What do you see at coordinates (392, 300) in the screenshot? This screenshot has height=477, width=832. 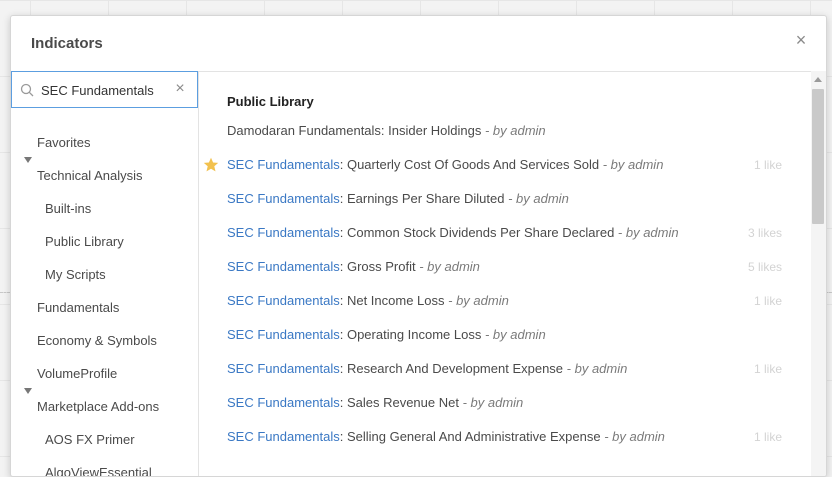 I see `result-name: : Net Income Loss` at bounding box center [392, 300].